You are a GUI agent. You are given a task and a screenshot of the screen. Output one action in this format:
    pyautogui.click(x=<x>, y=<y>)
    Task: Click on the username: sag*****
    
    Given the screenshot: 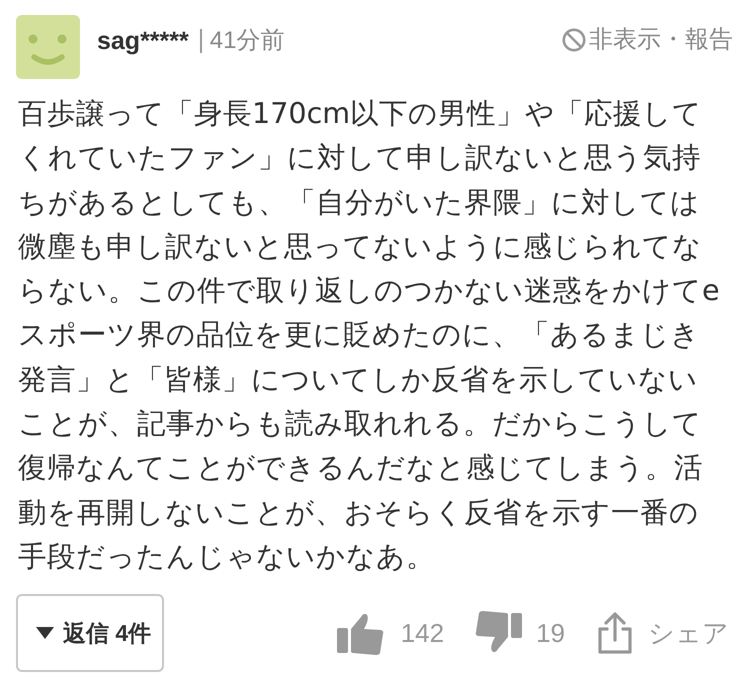 What is the action you would take?
    pyautogui.click(x=143, y=41)
    